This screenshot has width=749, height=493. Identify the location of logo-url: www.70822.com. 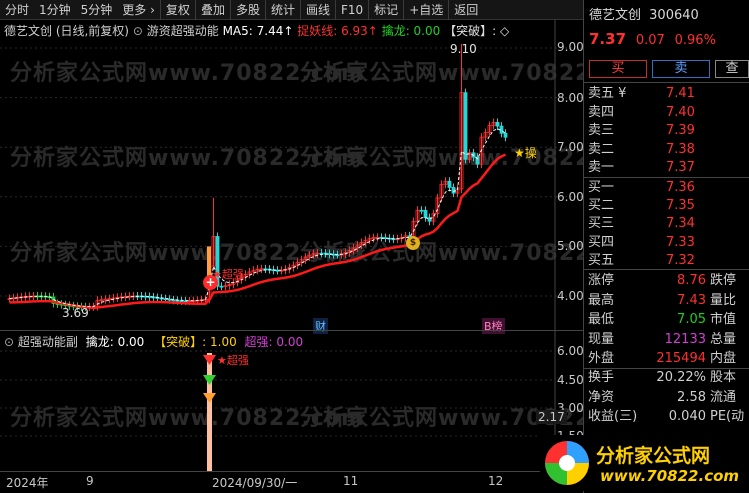
(670, 476).